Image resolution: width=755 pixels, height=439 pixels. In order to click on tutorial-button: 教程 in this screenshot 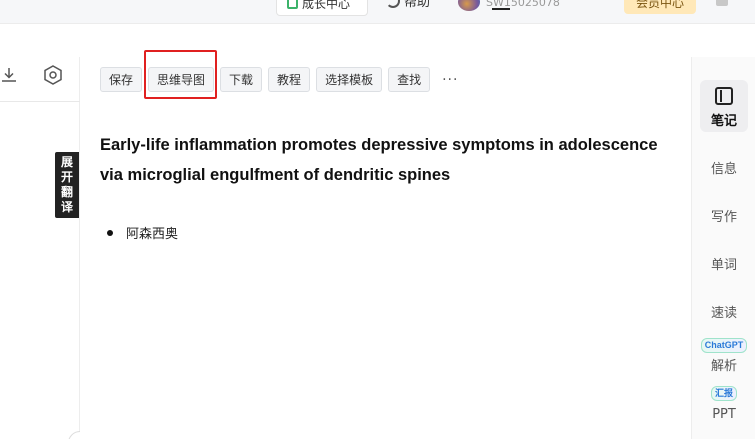, I will do `click(289, 79)`.